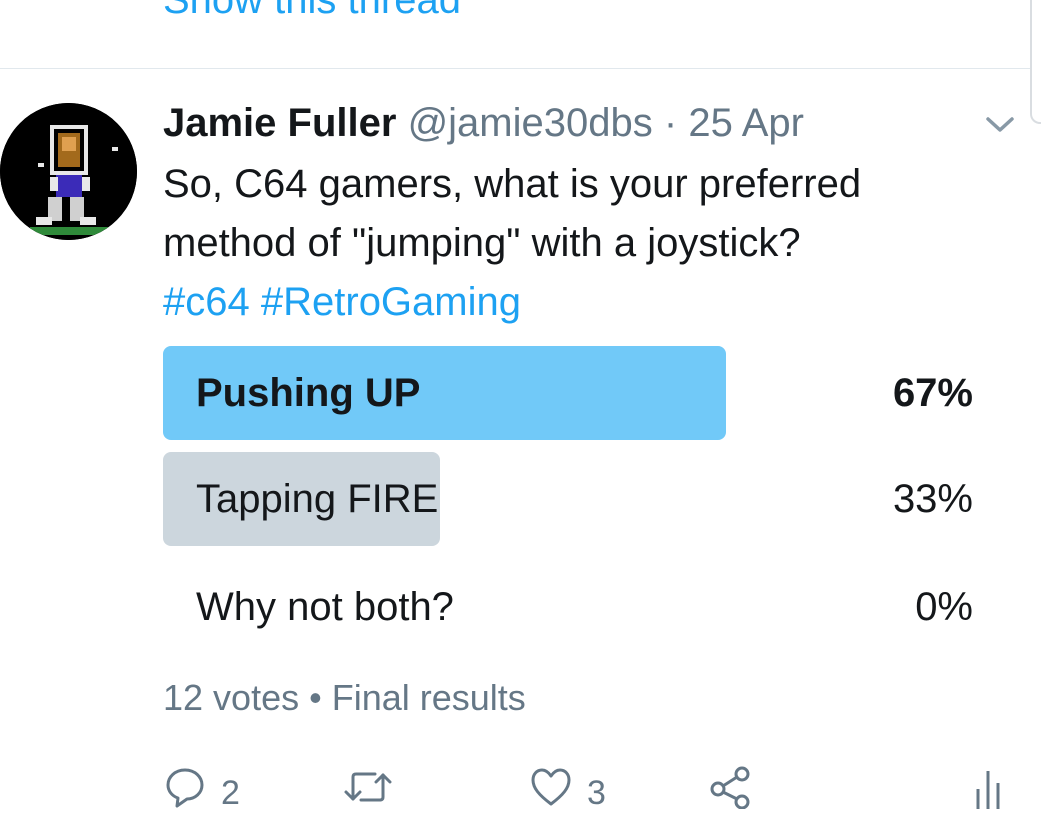 This screenshot has height=825, width=1041. What do you see at coordinates (520, 795) in the screenshot?
I see `tweet-actions: 2 3` at bounding box center [520, 795].